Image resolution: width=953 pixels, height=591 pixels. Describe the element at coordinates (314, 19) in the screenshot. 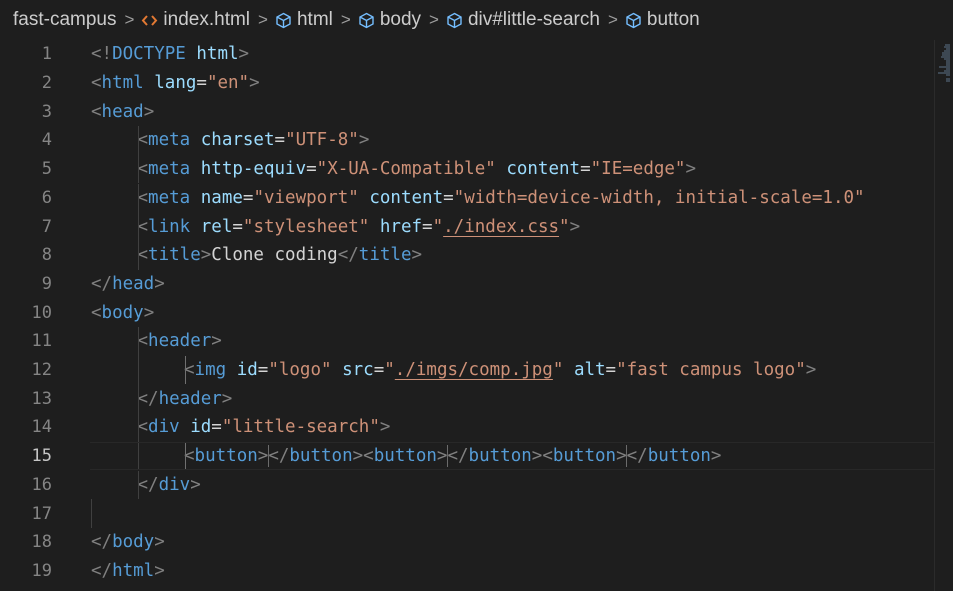

I see `breadcrumb-item-label: html` at that location.